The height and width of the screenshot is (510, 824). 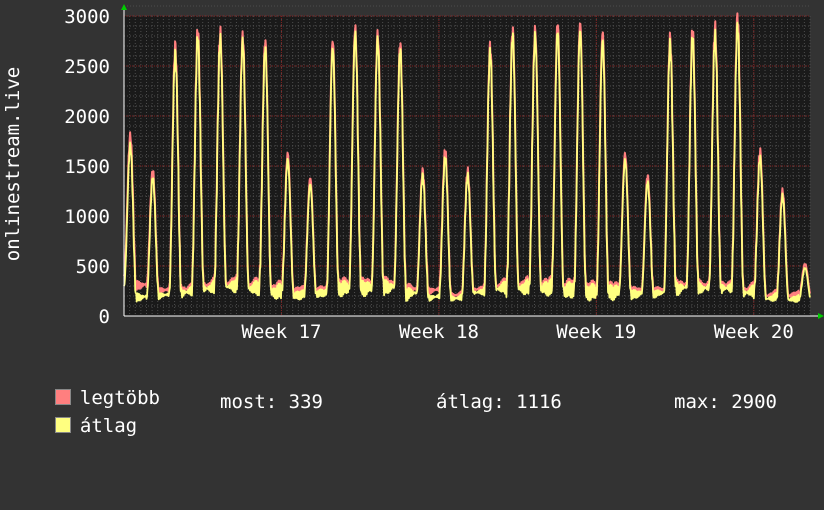 I want to click on x-tick-label: Week 20, so click(x=754, y=332).